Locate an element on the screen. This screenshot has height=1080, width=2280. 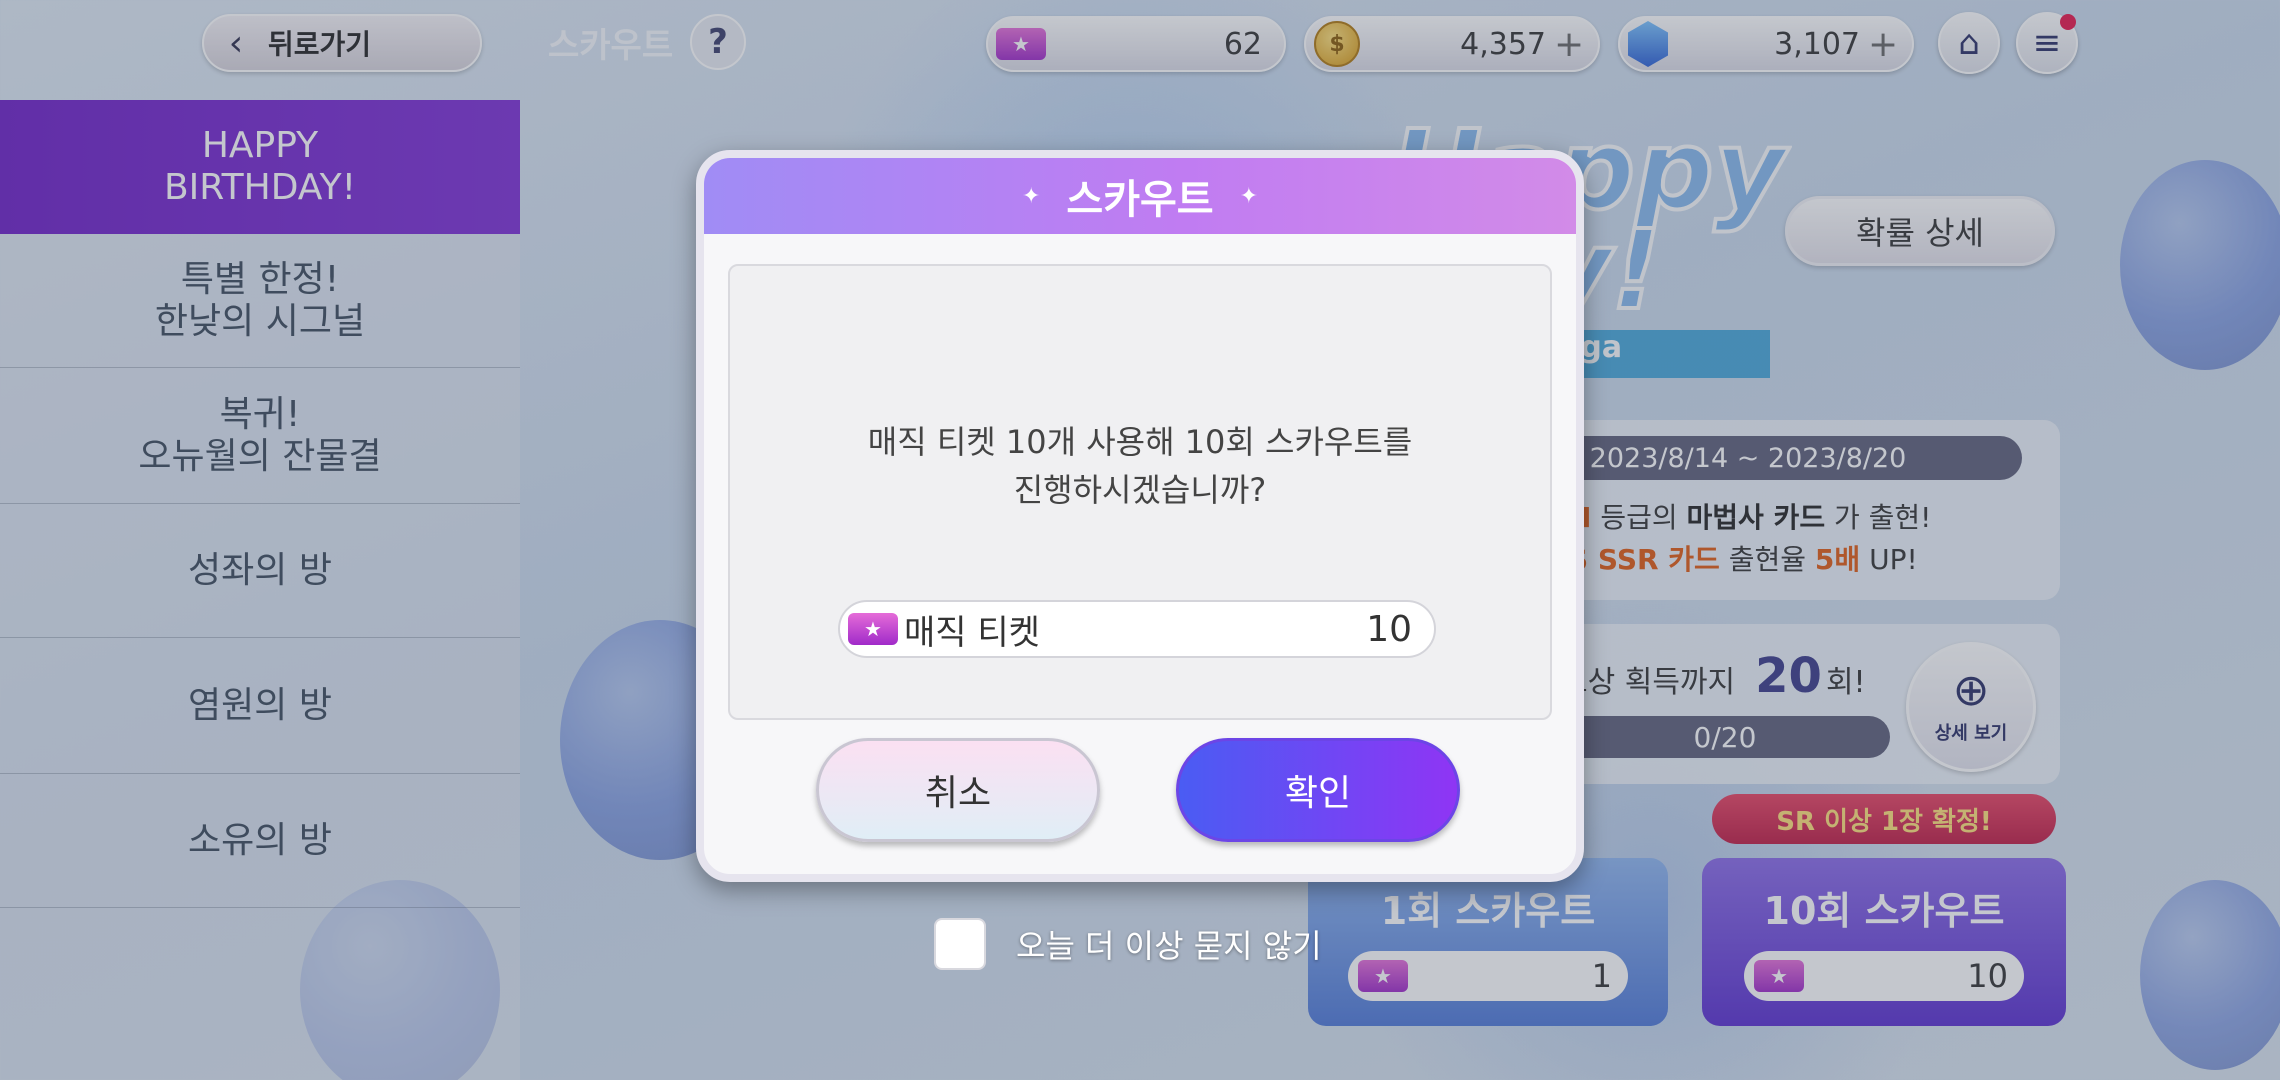
dialog-message: 매직 티켓 10개 사용해 10회 스카우트를 진행하시겠습니까? is located at coordinates (1140, 466).